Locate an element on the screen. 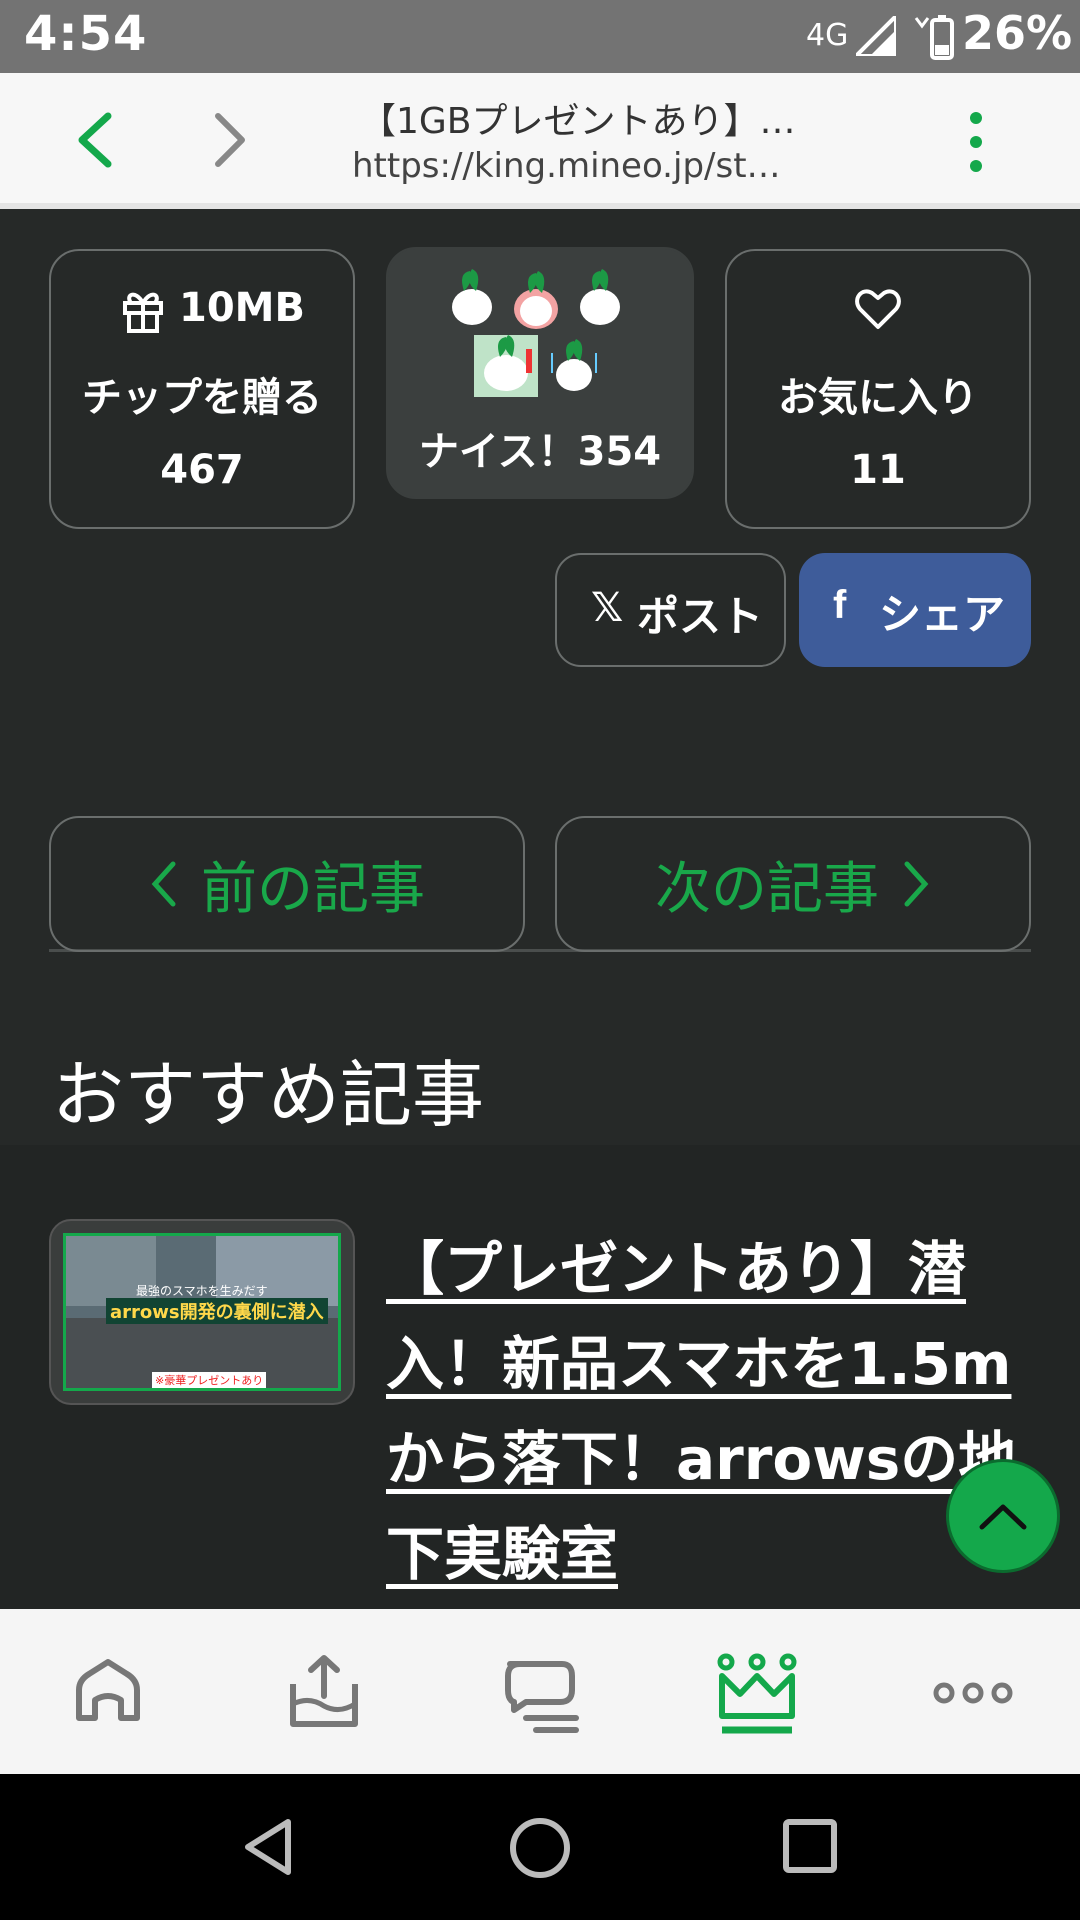 This screenshot has width=1080, height=1920. upload-icon is located at coordinates (324, 1695).